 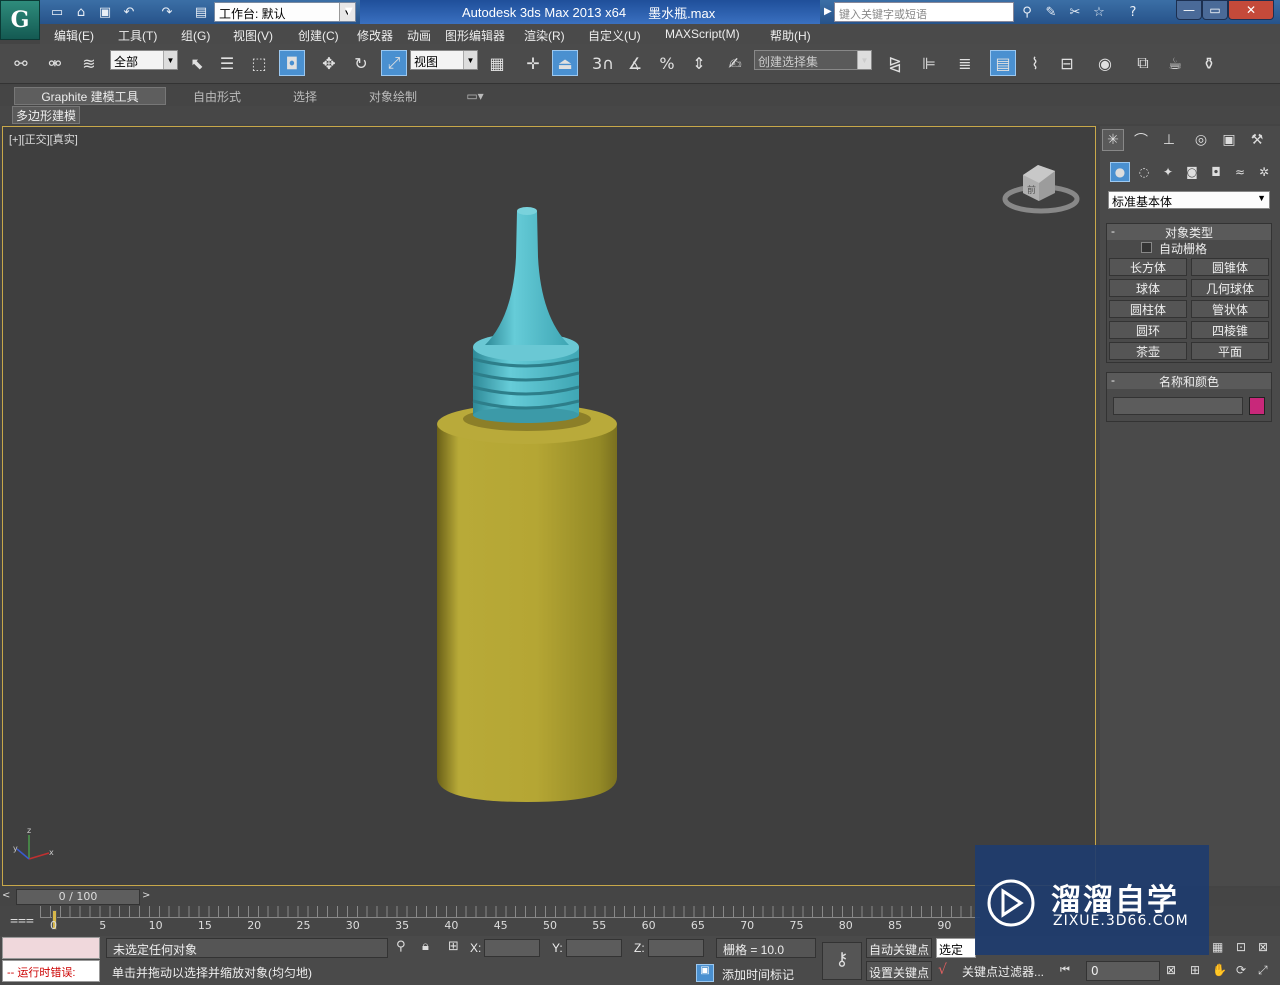 What do you see at coordinates (9, 897) in the screenshot?
I see `slider-prev-icon: <` at bounding box center [9, 897].